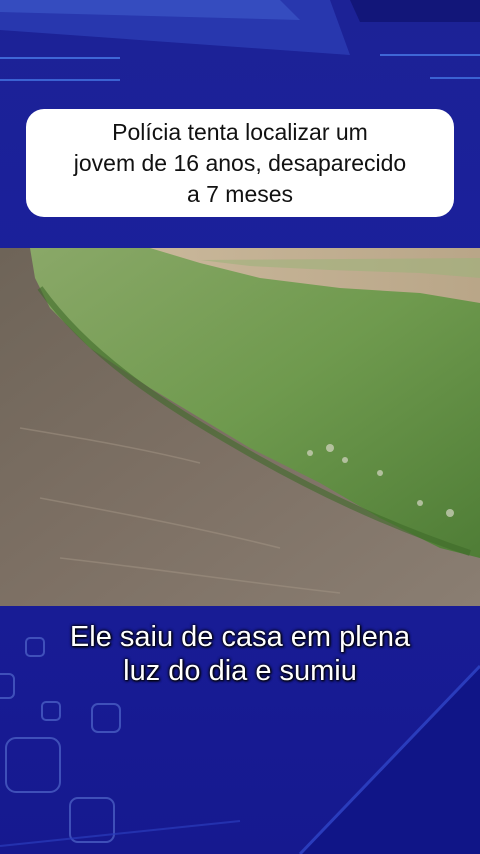  Describe the element at coordinates (240, 79) in the screenshot. I see `top-lines` at that location.